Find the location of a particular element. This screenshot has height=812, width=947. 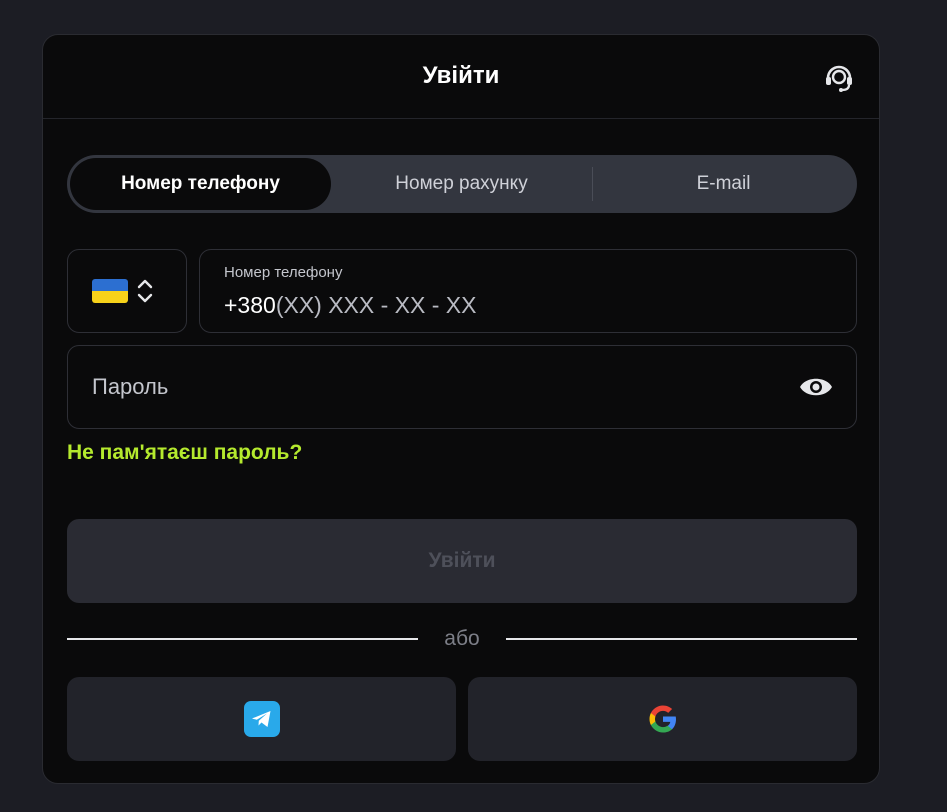

modal-title: Увійти is located at coordinates (461, 75).